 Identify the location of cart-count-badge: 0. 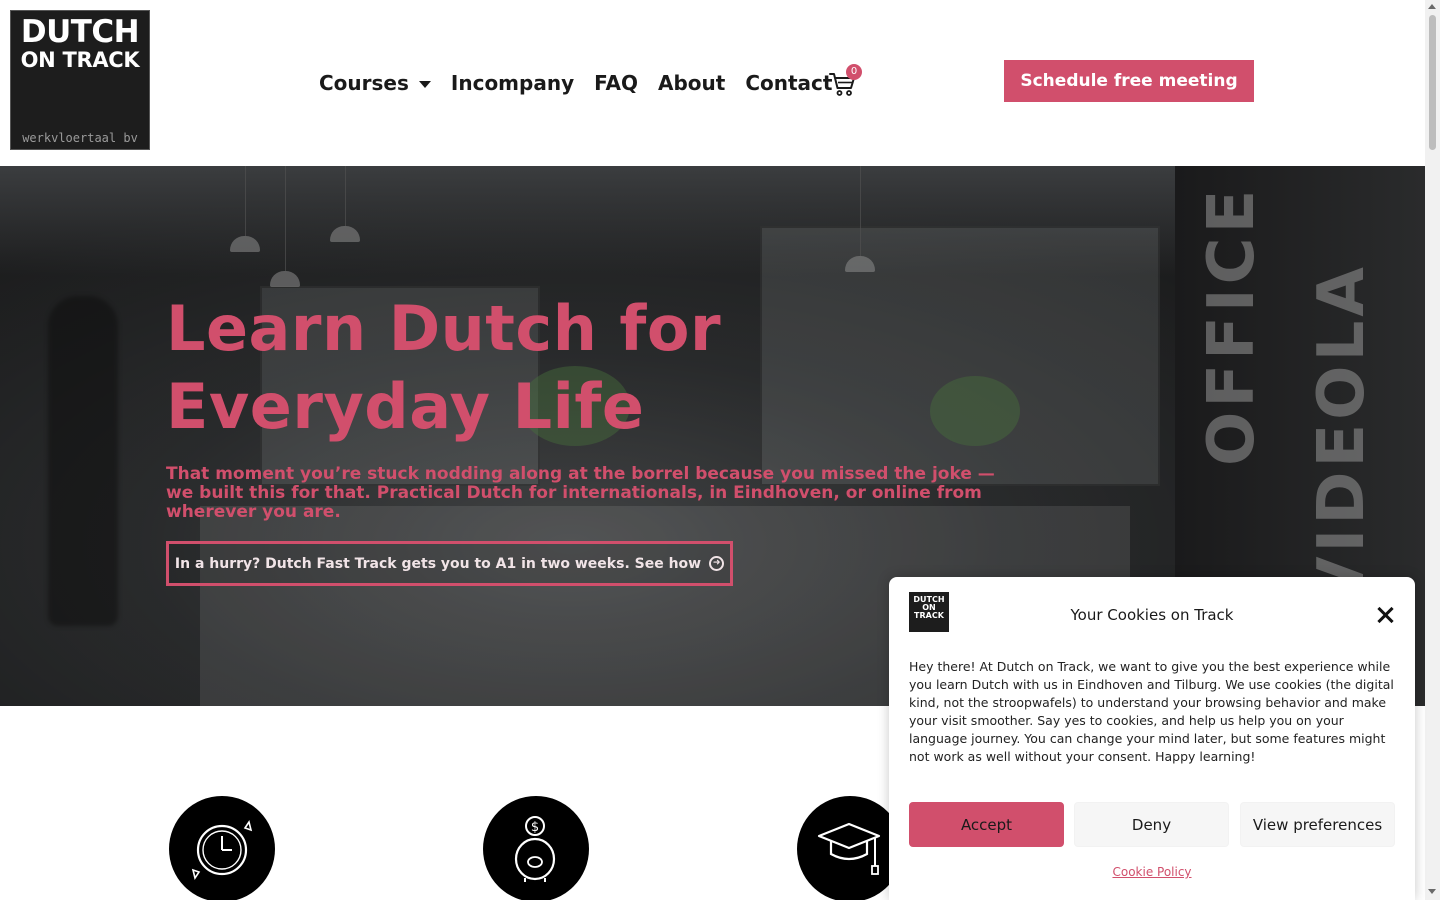
(854, 72).